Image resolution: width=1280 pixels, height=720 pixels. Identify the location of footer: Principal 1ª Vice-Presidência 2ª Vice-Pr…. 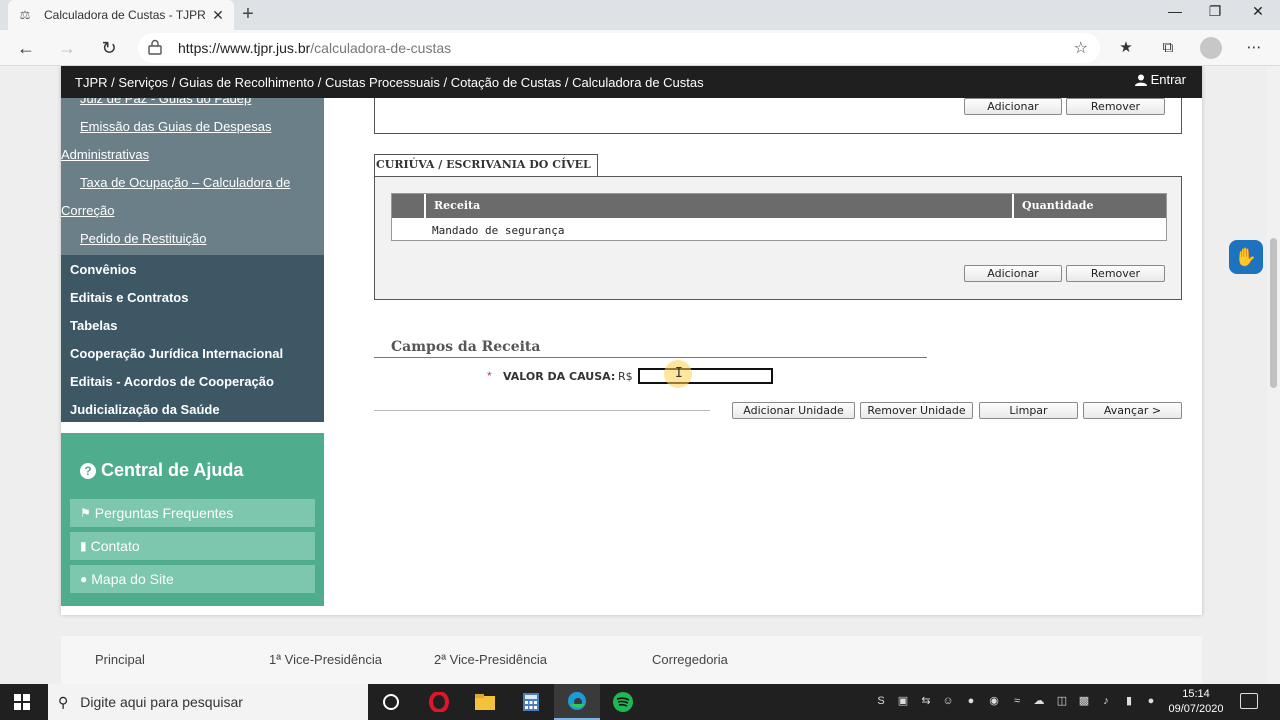
(631, 660).